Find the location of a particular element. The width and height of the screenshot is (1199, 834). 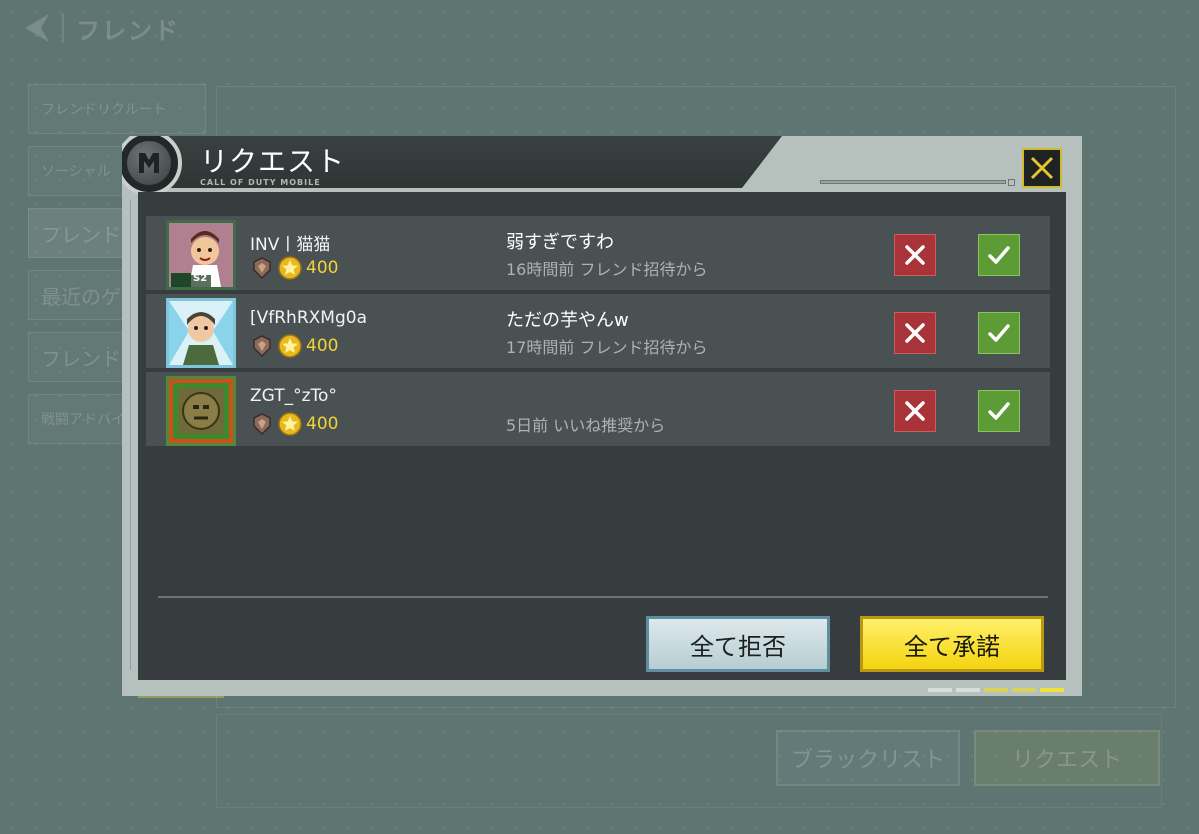

blacklist-button: ブラックリスト is located at coordinates (868, 758).